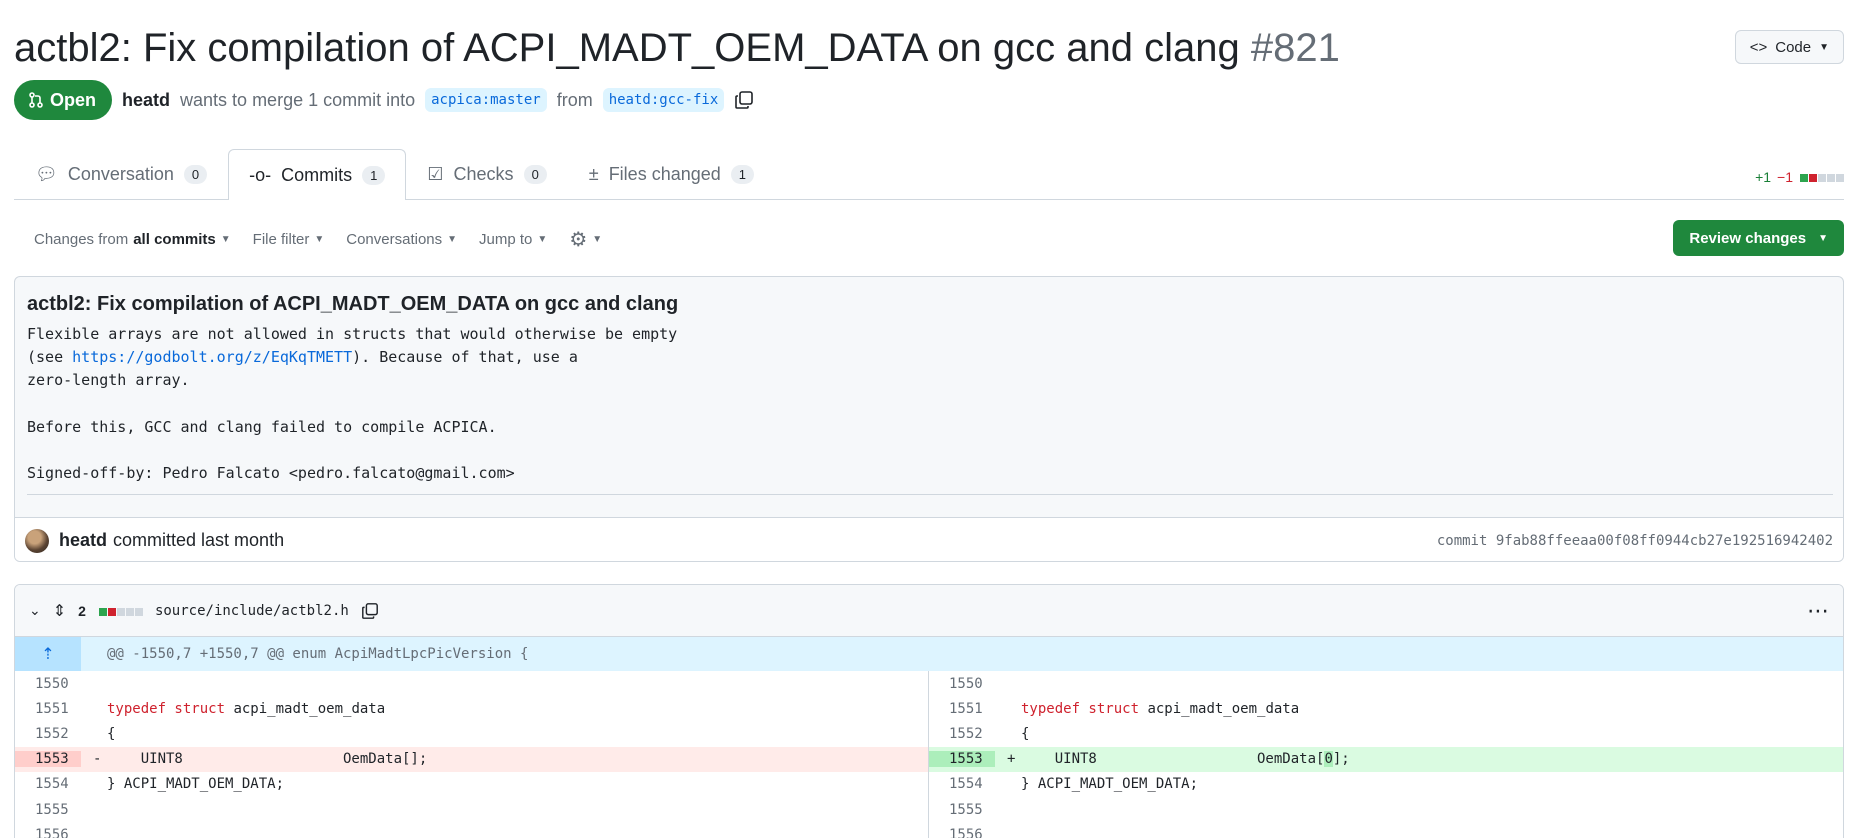  I want to click on code-button: <> Code ▼, so click(1789, 47).